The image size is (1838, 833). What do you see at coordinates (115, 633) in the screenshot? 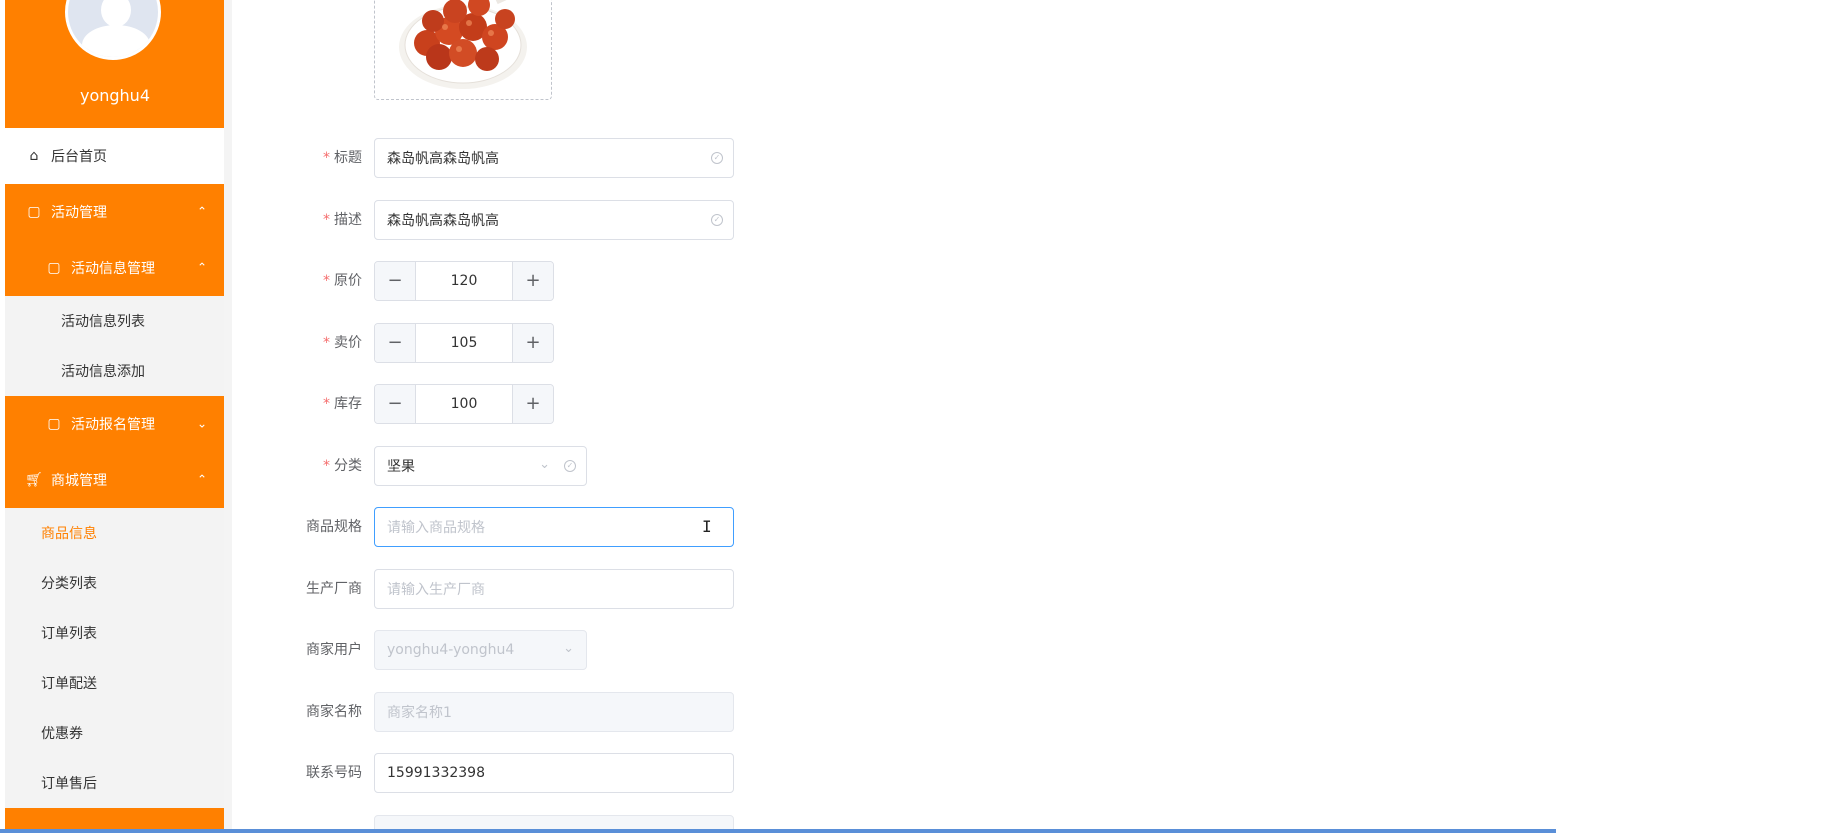
I see `sidebar-item-order-list: 订单列表` at bounding box center [115, 633].